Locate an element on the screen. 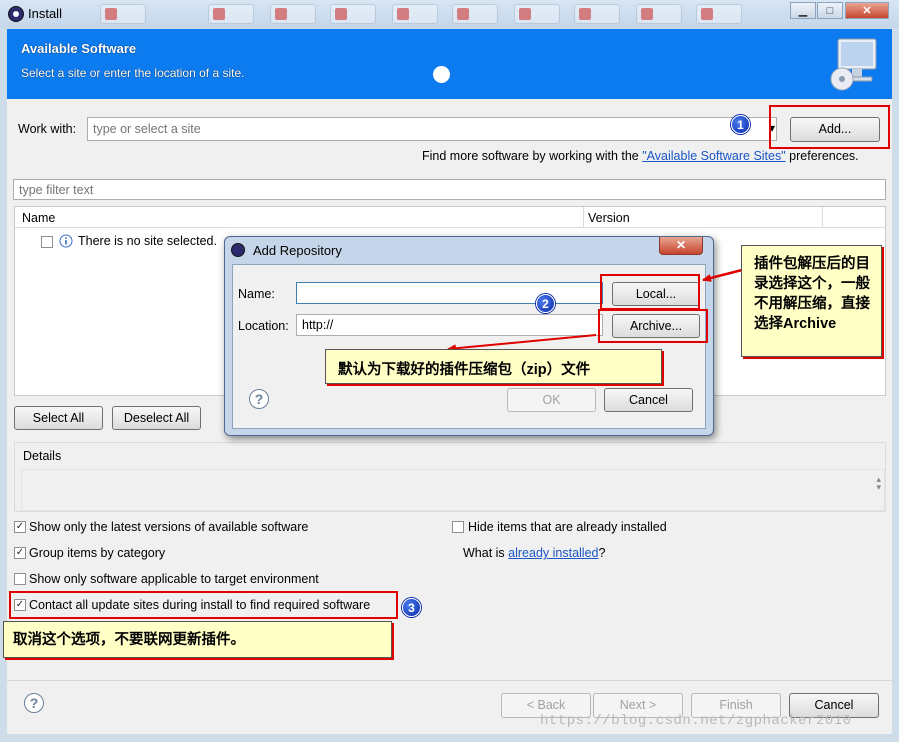 The width and height of the screenshot is (899, 742). arrow-from-archive is located at coordinates (522, 343).